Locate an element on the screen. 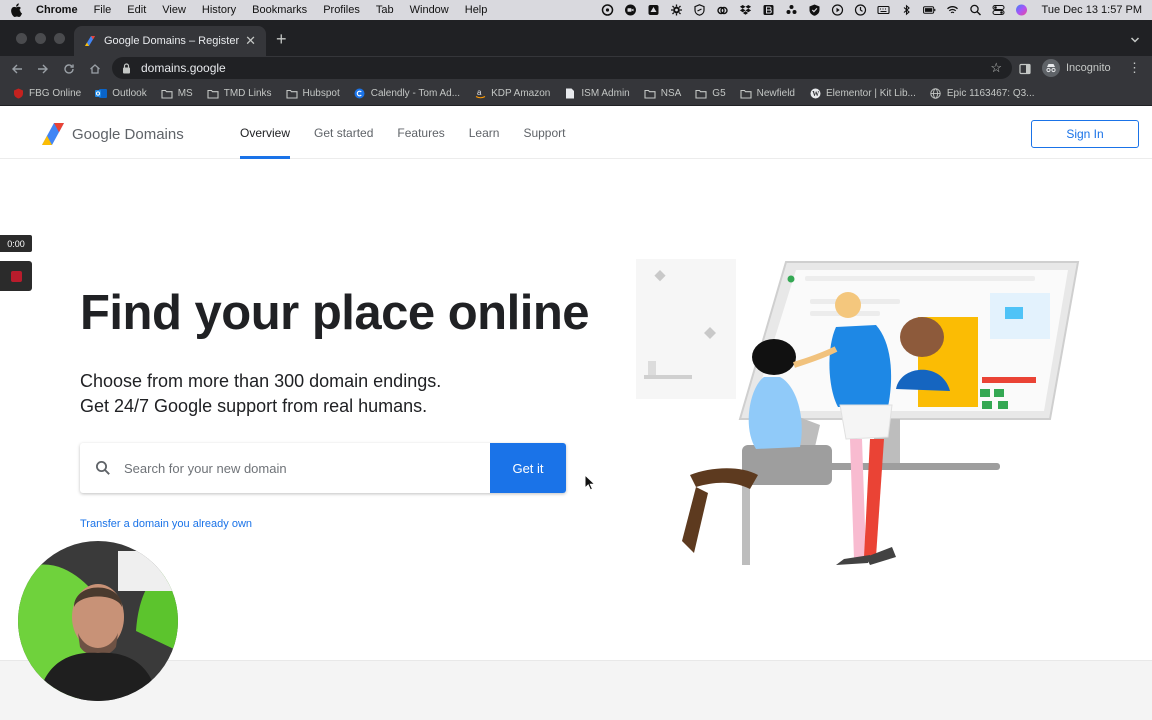 The width and height of the screenshot is (1152, 720). bookmark-item: NSA is located at coordinates (662, 93).